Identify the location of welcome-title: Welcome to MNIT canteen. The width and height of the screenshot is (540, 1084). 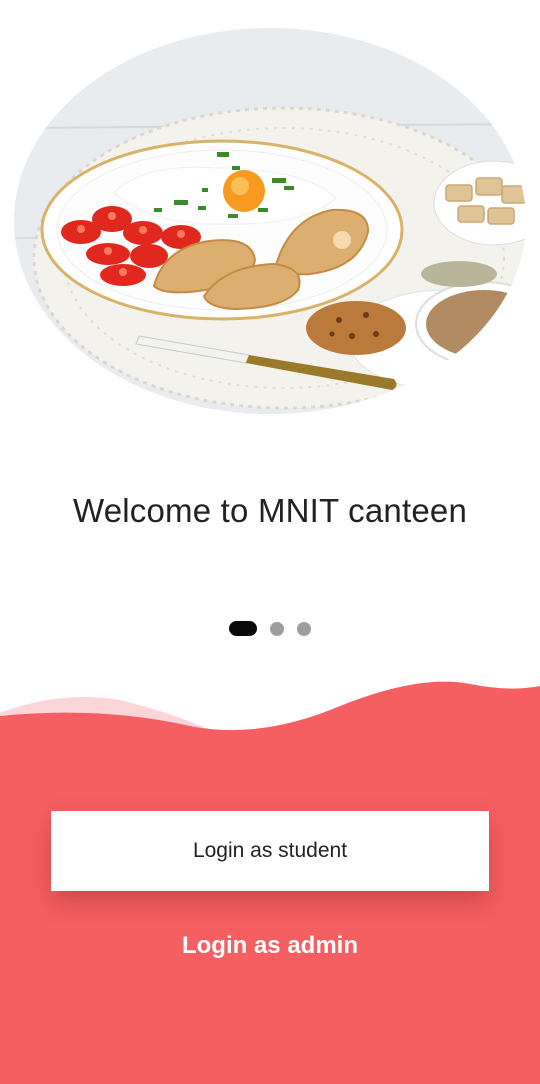
(270, 510).